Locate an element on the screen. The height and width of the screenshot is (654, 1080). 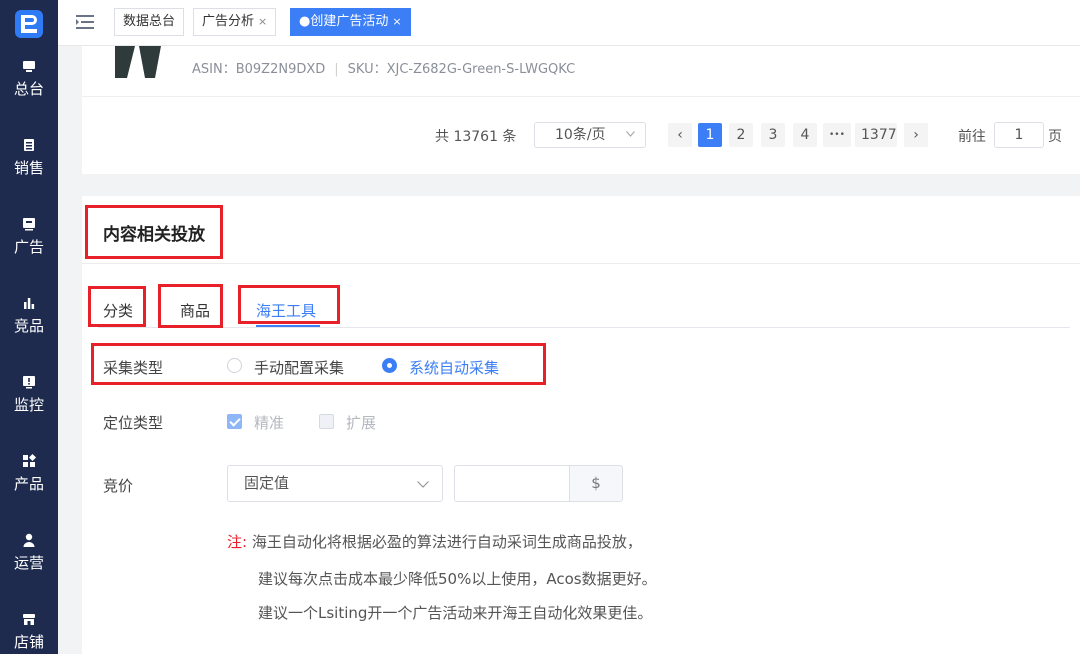
tab-data-dashboard: 数据总台 is located at coordinates (149, 22).